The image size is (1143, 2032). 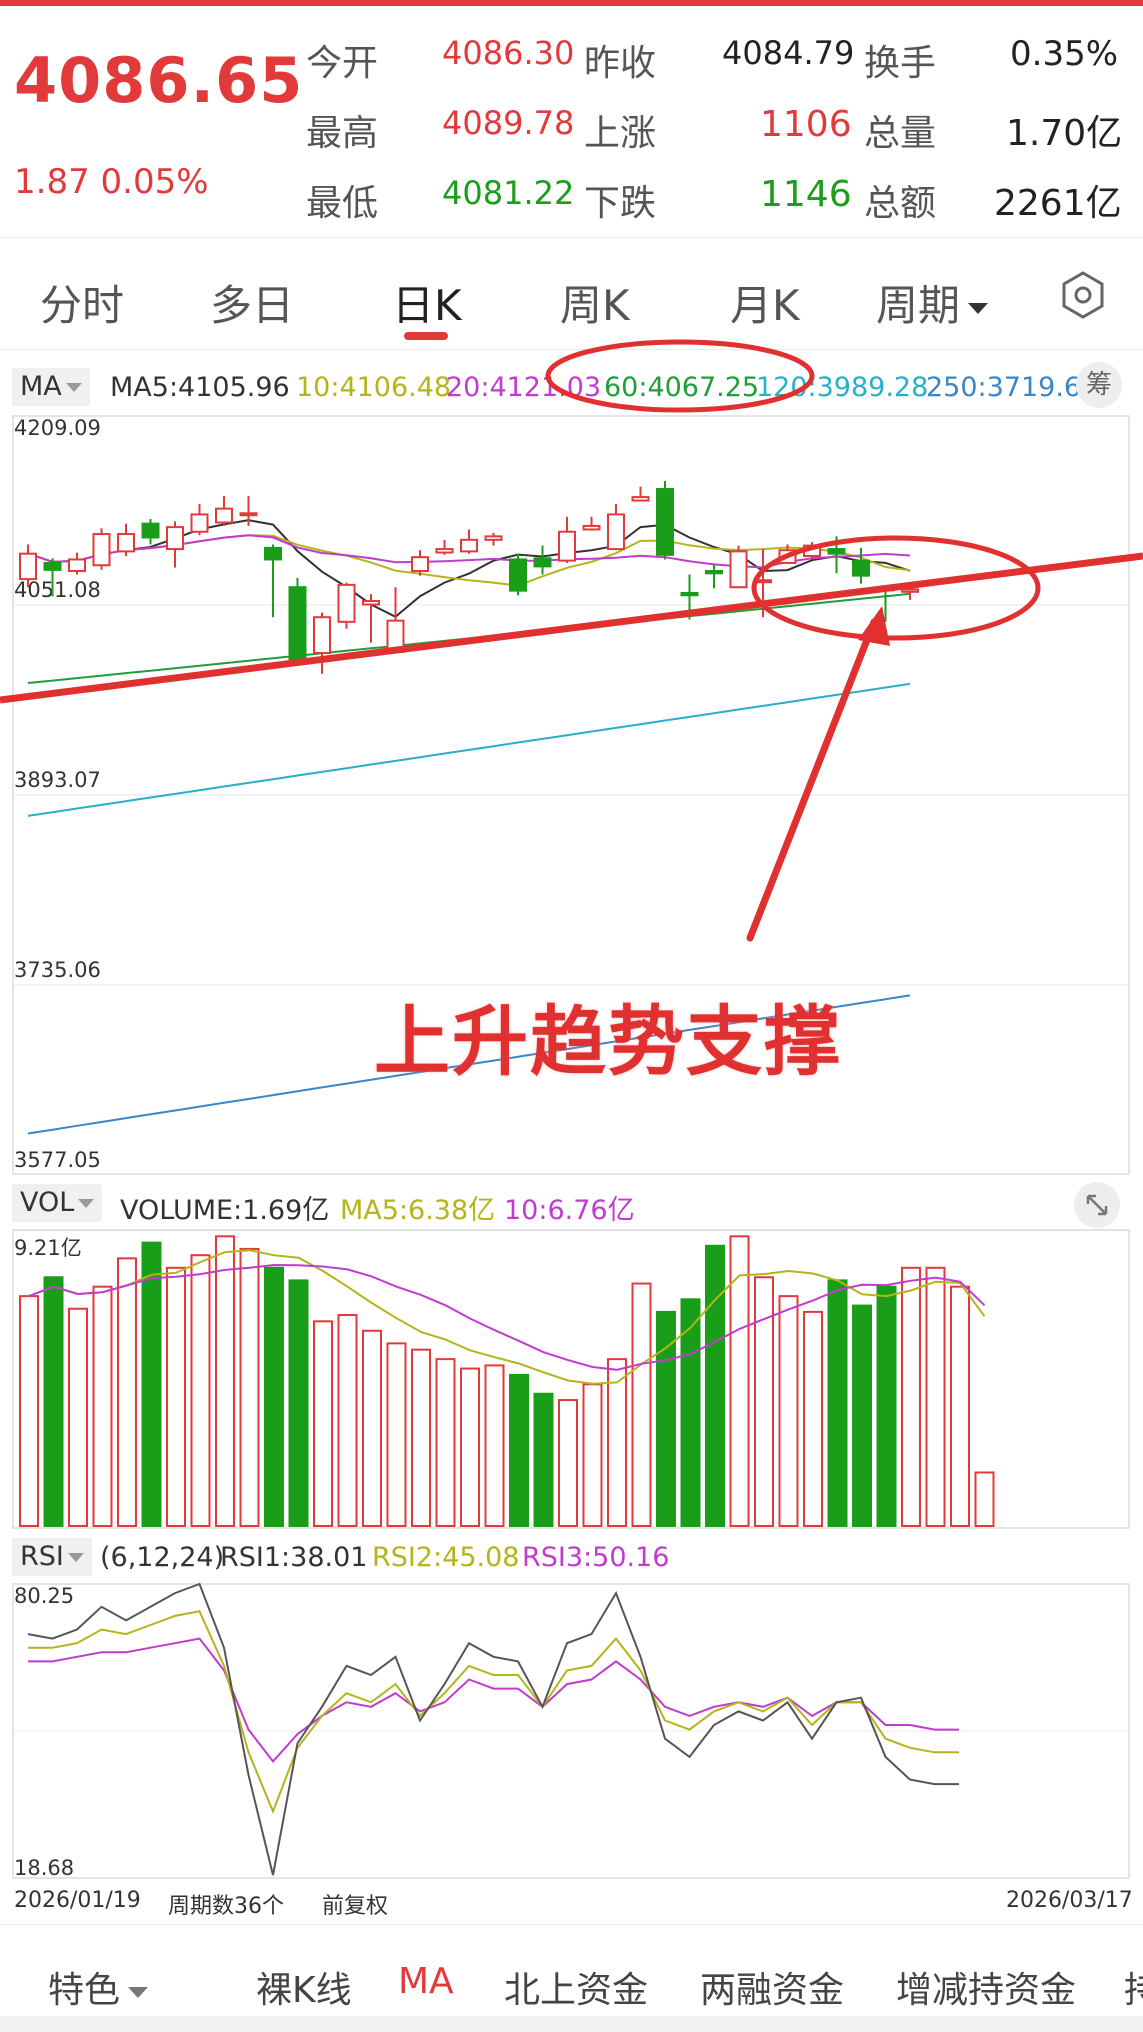 I want to click on annotation-circle-ma60, so click(x=680, y=376).